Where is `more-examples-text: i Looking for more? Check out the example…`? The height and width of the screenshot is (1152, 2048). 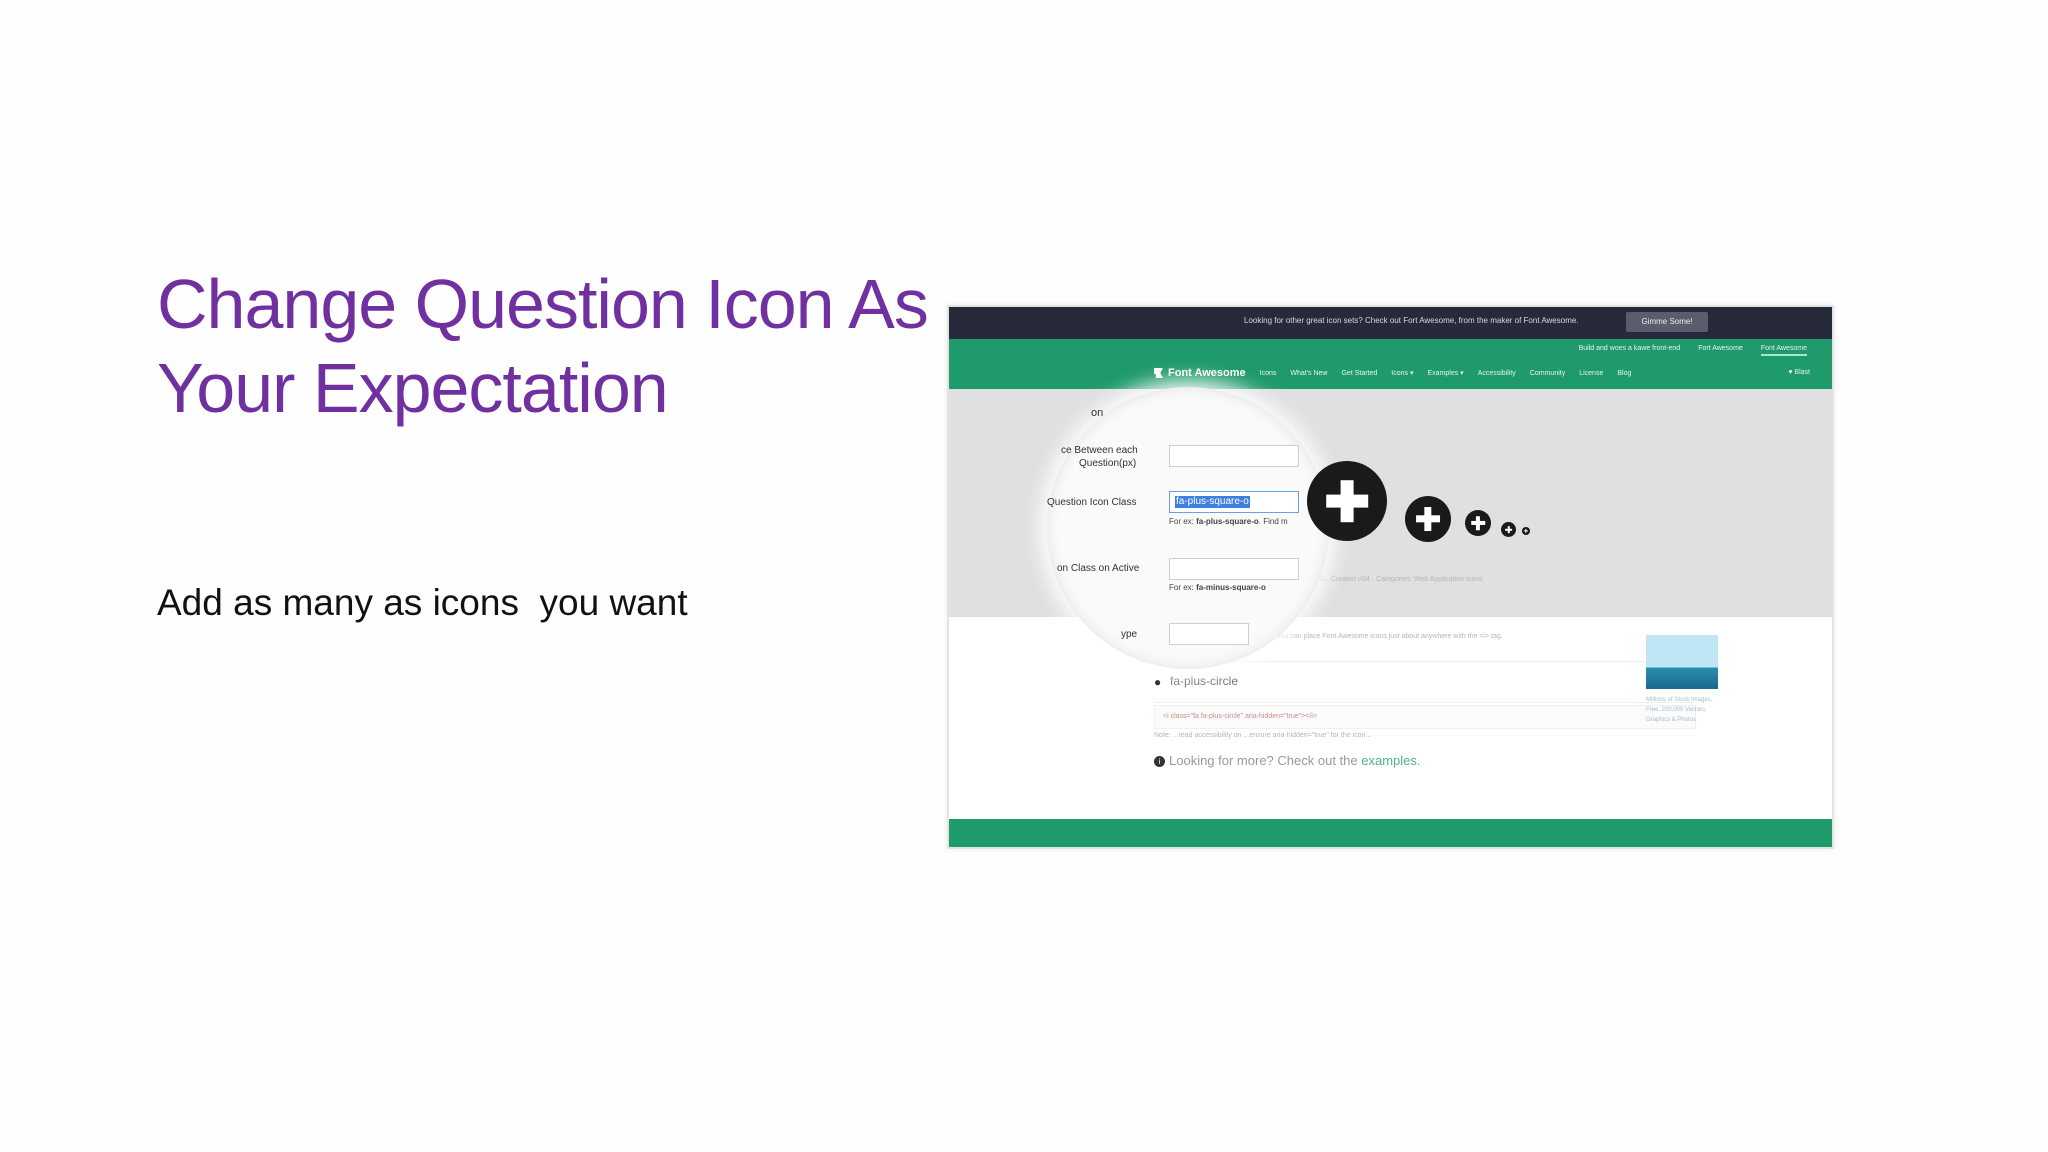
more-examples-text: i Looking for more? Check out the example… is located at coordinates (1287, 760).